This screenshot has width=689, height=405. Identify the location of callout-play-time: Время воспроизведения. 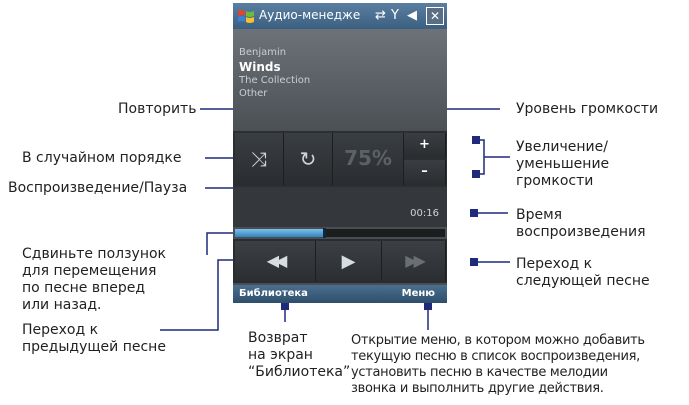
(581, 223).